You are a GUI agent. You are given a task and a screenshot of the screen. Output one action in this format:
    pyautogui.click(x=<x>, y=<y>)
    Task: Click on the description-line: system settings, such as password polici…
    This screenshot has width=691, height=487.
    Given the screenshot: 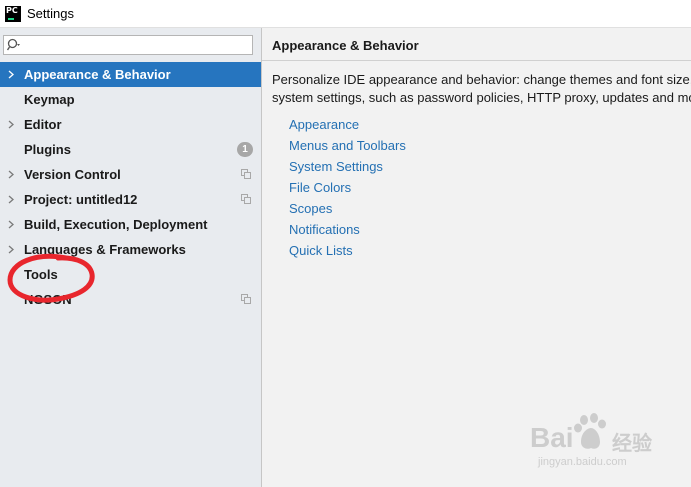 What is the action you would take?
    pyautogui.click(x=481, y=97)
    